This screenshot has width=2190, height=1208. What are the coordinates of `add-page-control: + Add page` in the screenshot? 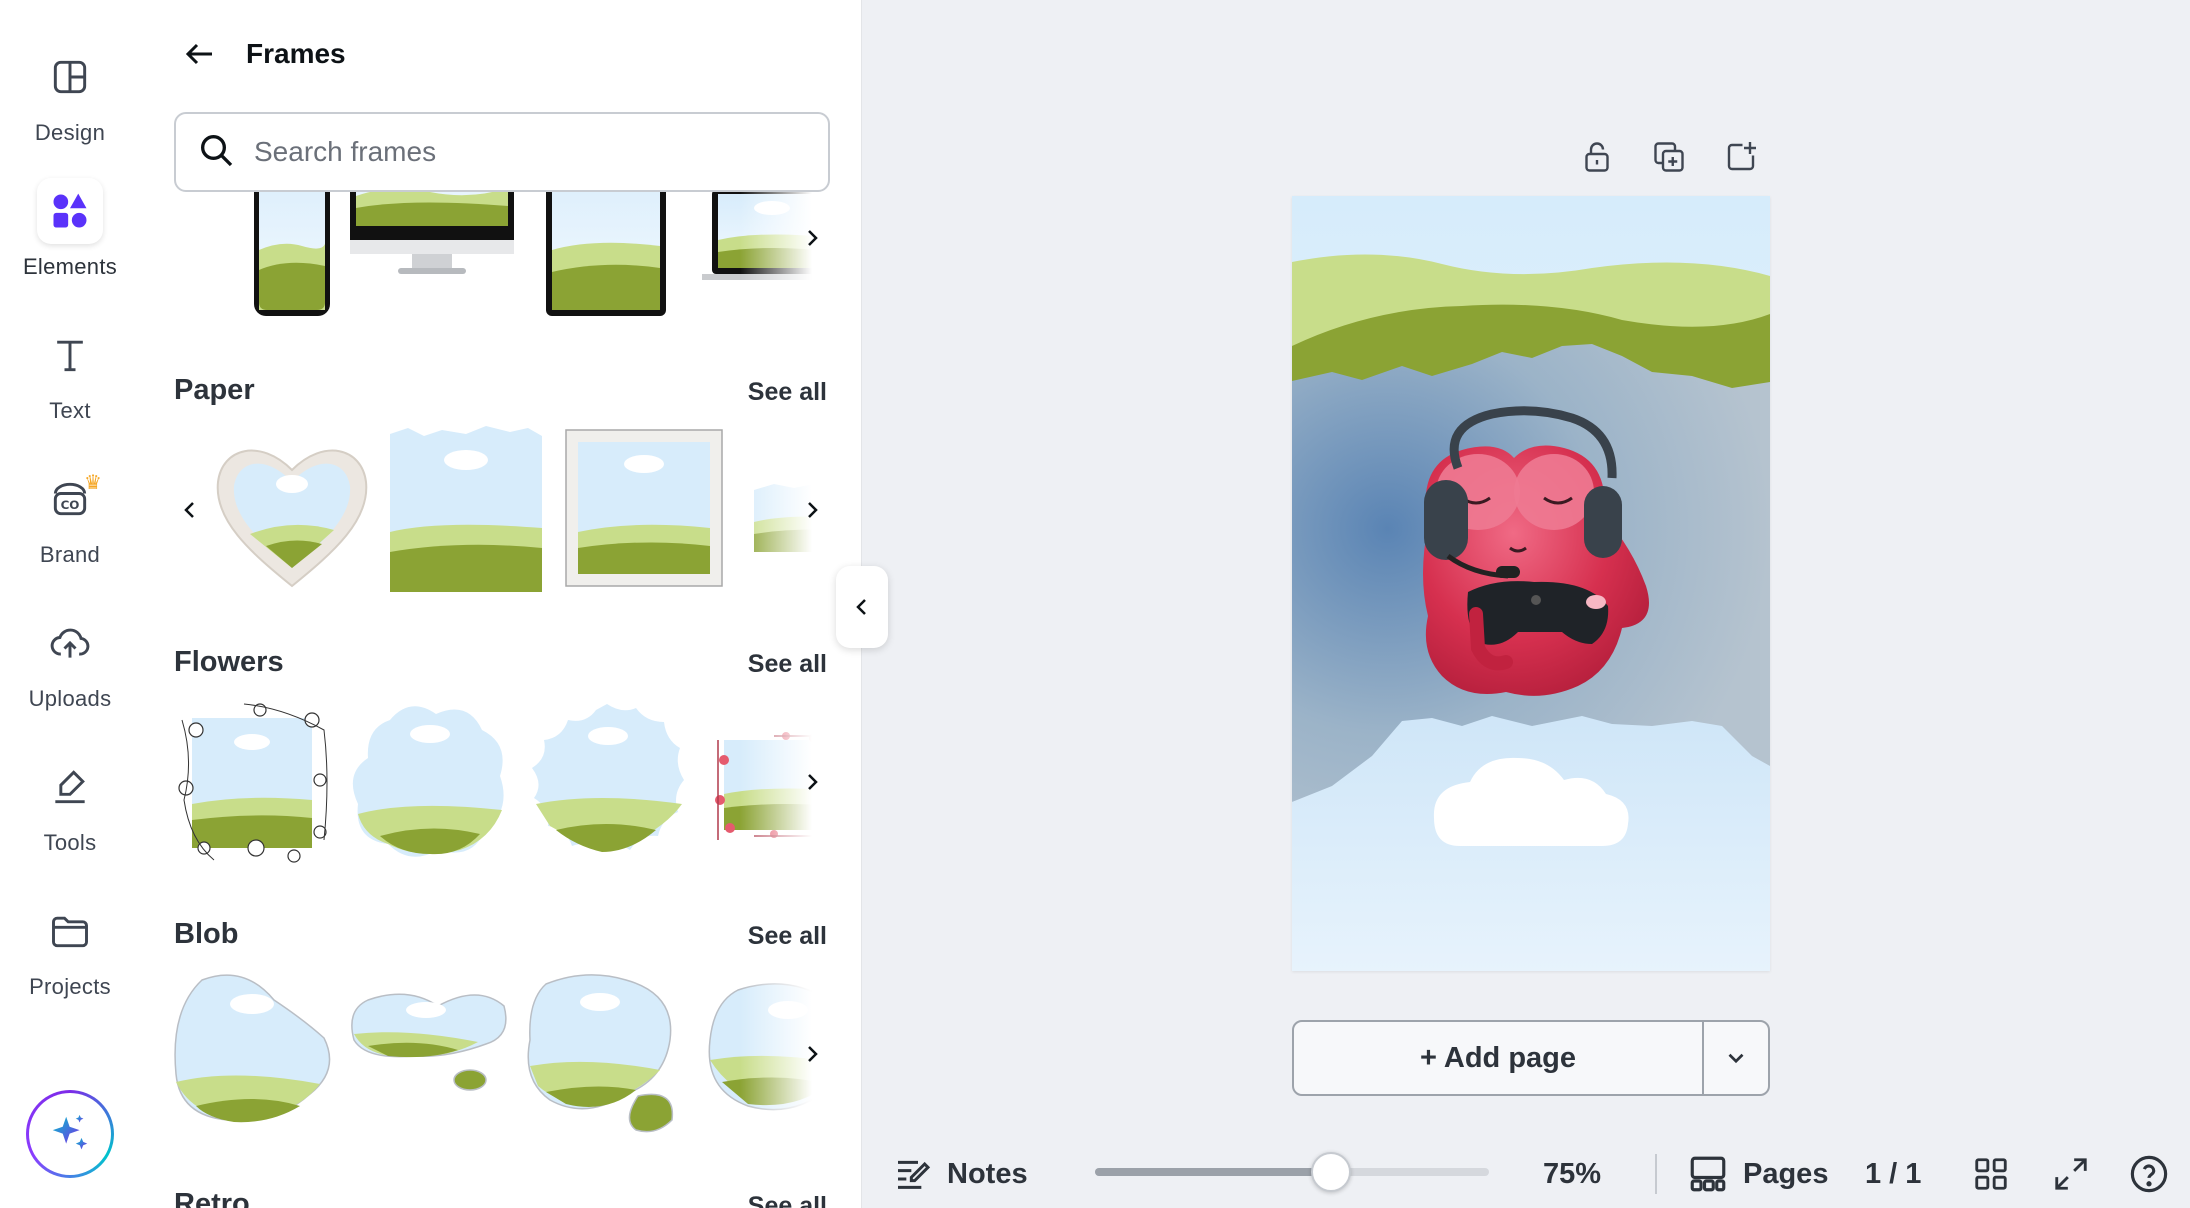 It's located at (1531, 1058).